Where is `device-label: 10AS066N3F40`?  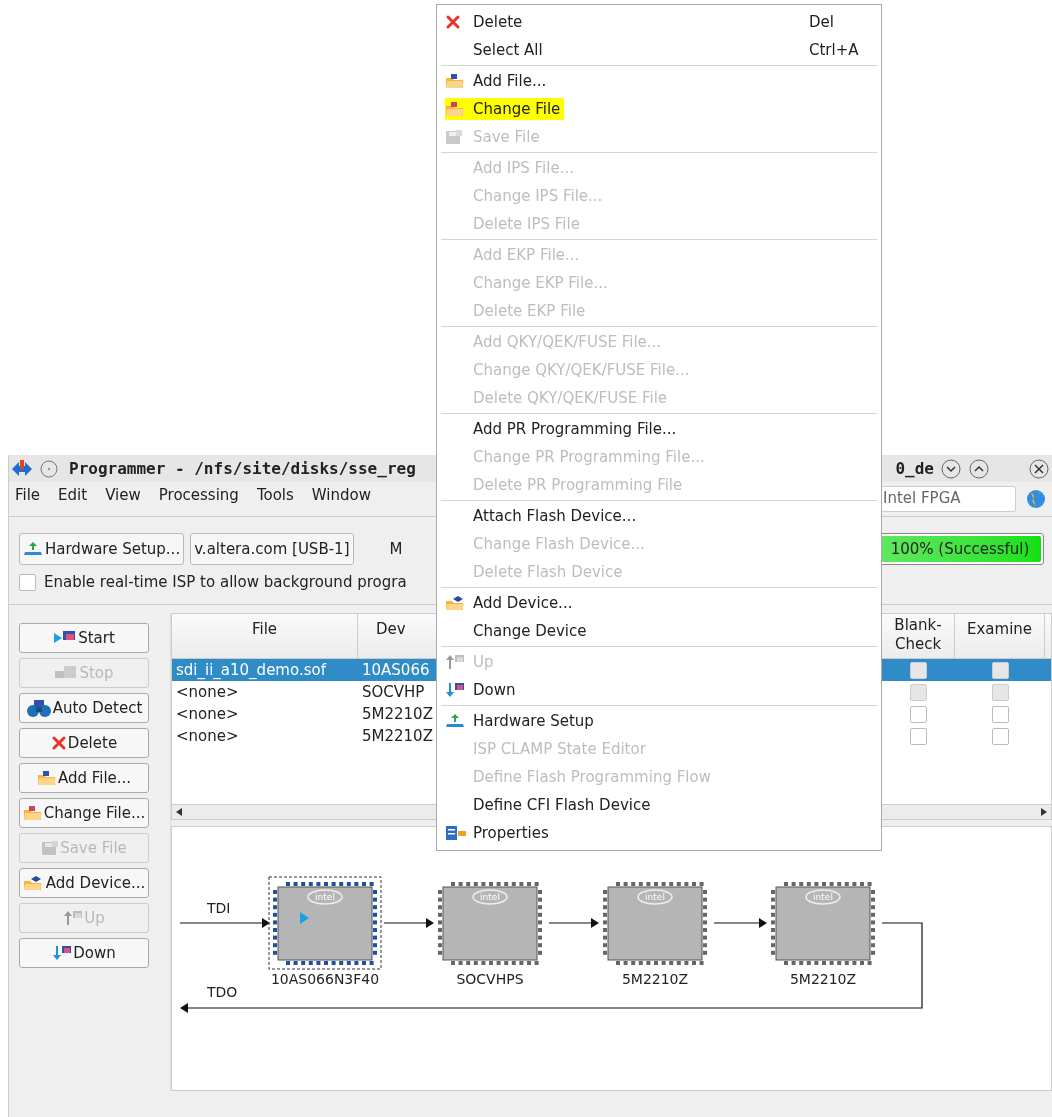
device-label: 10AS066N3F40 is located at coordinates (325, 979).